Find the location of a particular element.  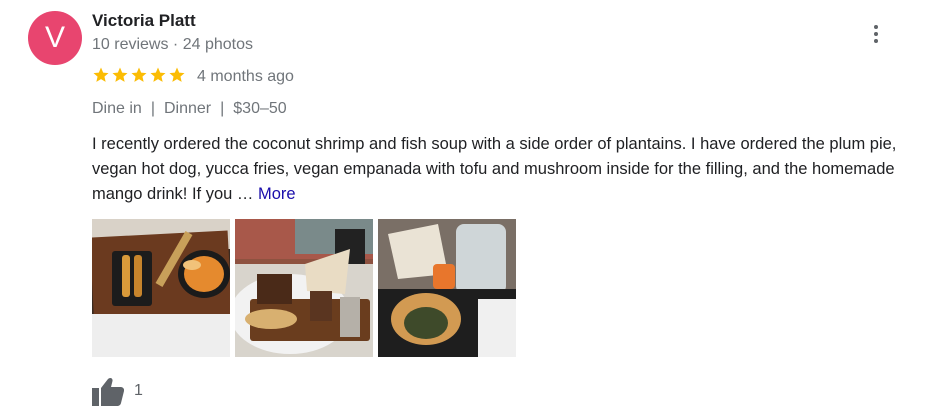

tag-dine-in: Dine in is located at coordinates (117, 108).